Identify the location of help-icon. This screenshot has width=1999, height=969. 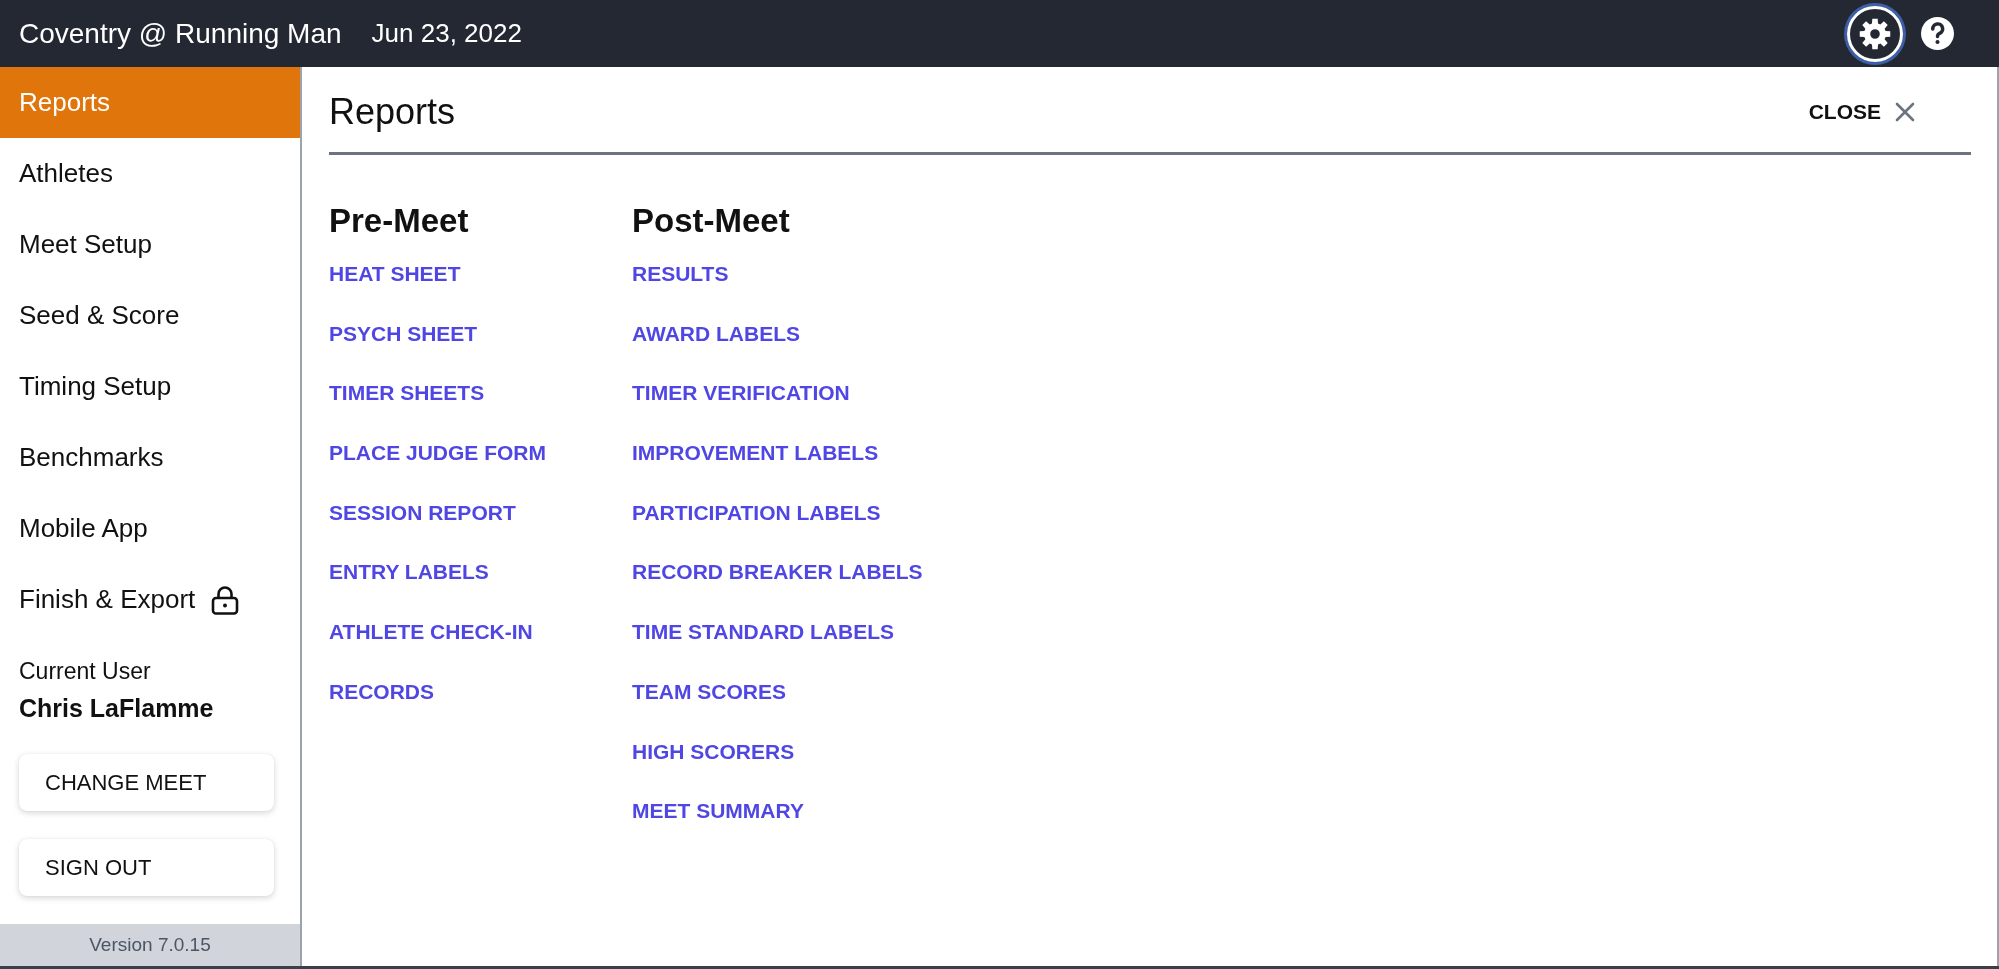
(1937, 33).